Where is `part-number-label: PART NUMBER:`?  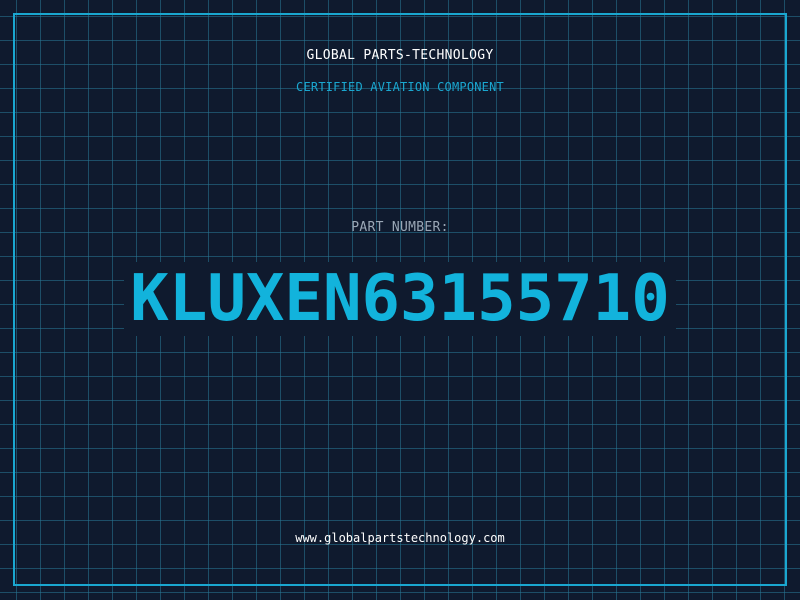 part-number-label: PART NUMBER: is located at coordinates (400, 227).